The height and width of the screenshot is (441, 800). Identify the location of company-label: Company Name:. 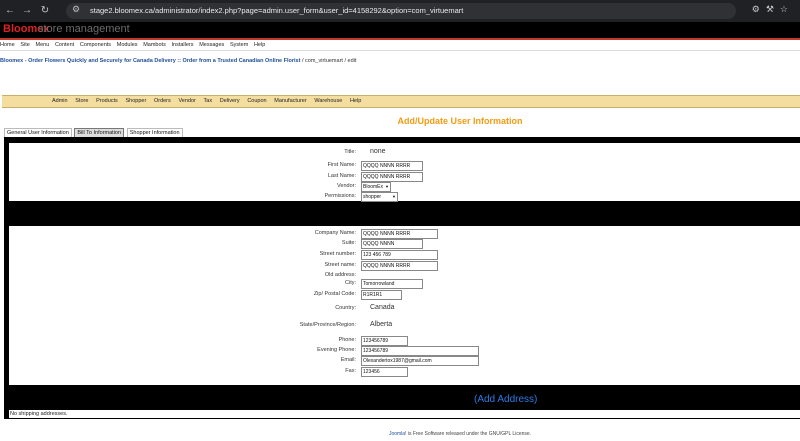
(335, 233).